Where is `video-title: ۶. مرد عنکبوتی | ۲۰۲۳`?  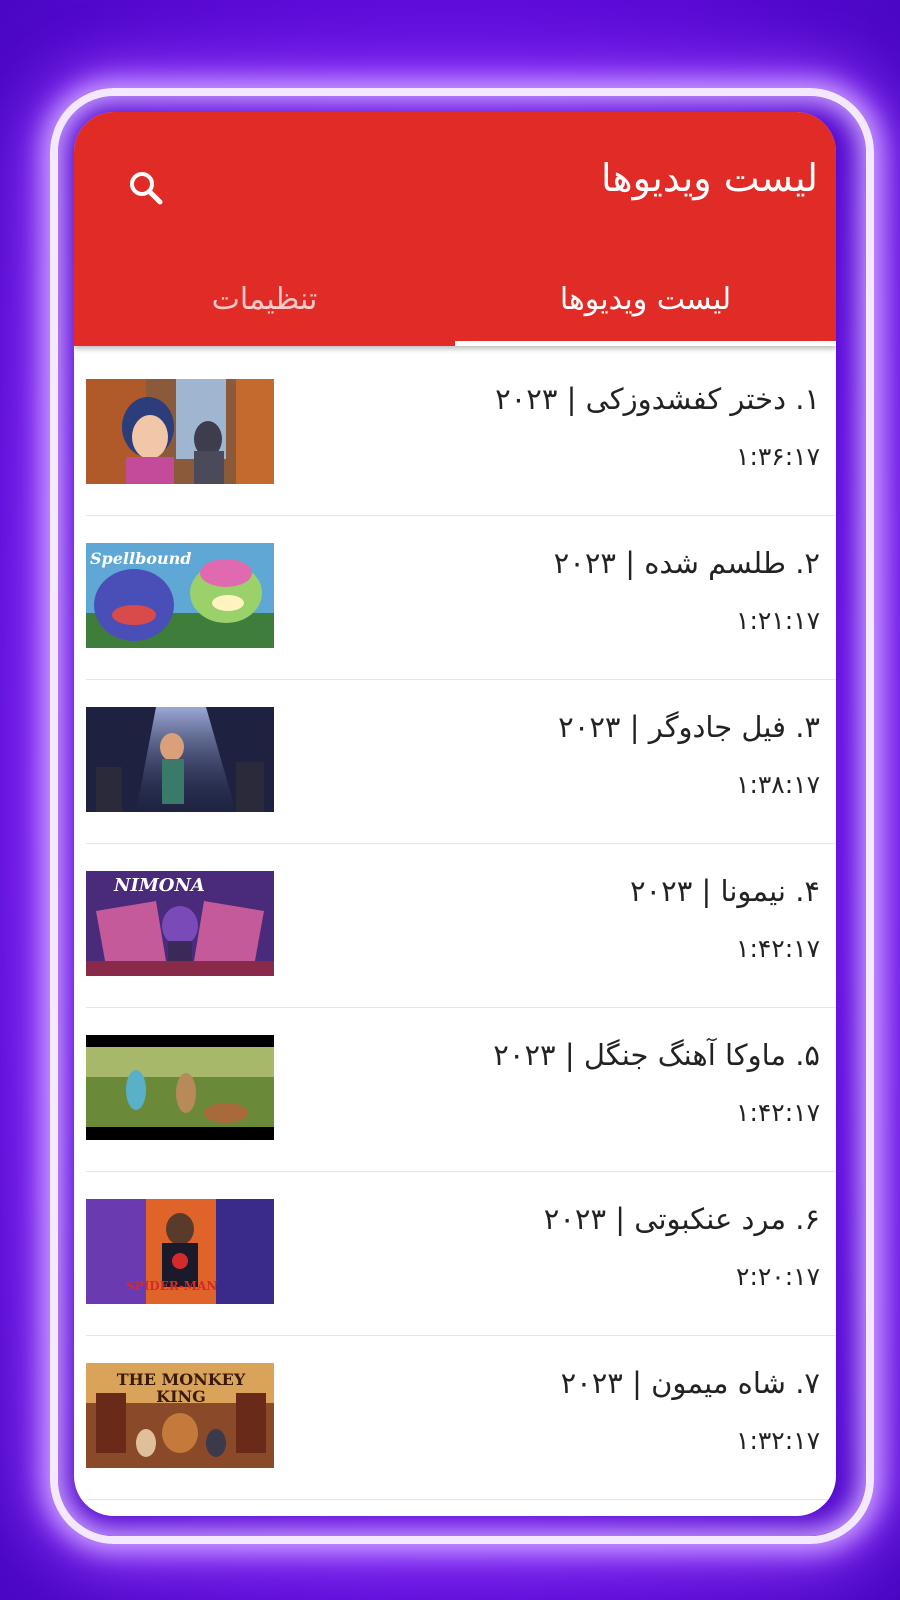 video-title: ۶. مرد عنکبوتی | ۲۰۲۳ is located at coordinates (681, 1219).